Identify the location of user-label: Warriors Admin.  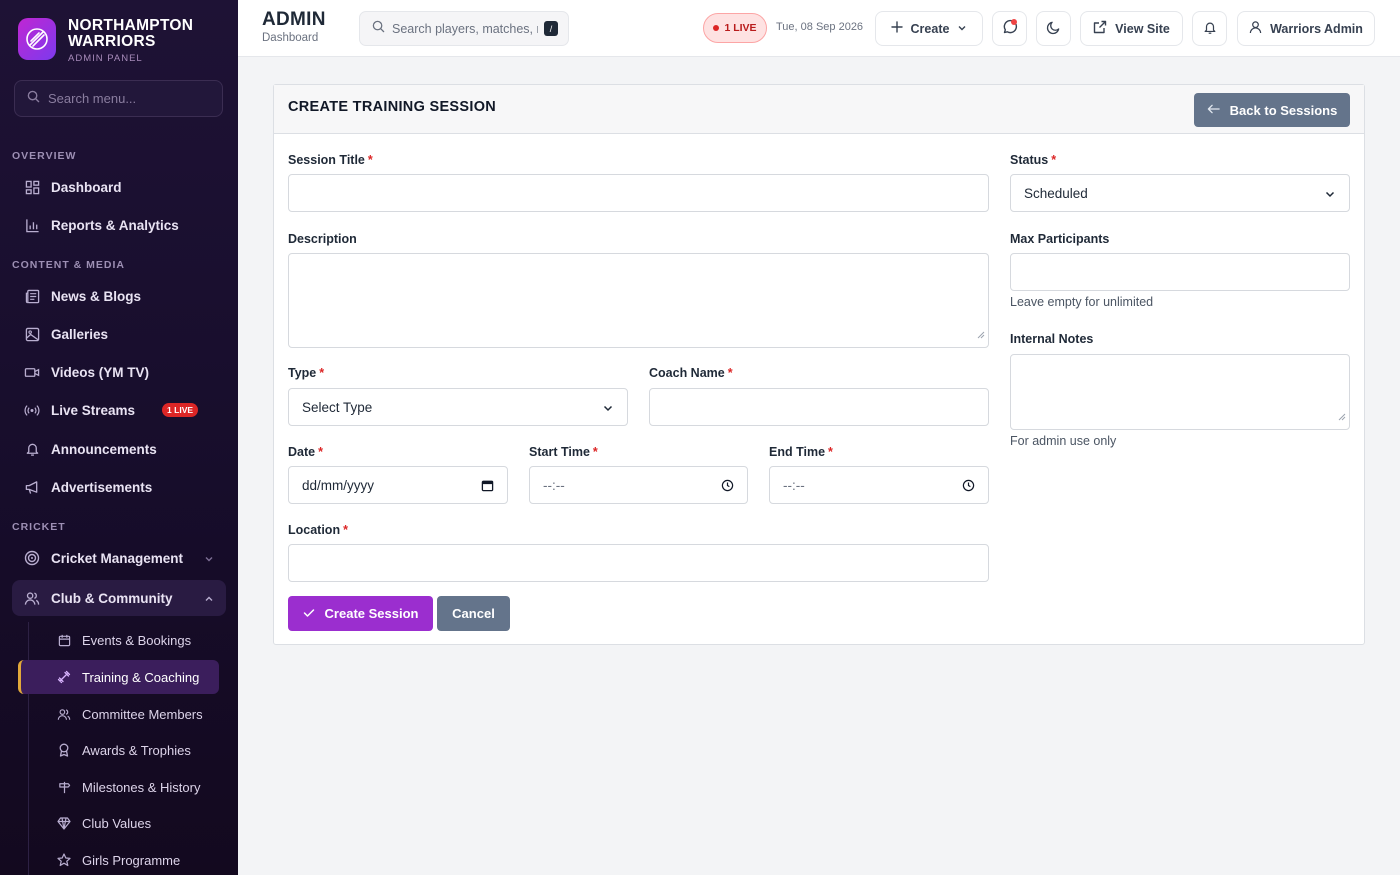
(1316, 28).